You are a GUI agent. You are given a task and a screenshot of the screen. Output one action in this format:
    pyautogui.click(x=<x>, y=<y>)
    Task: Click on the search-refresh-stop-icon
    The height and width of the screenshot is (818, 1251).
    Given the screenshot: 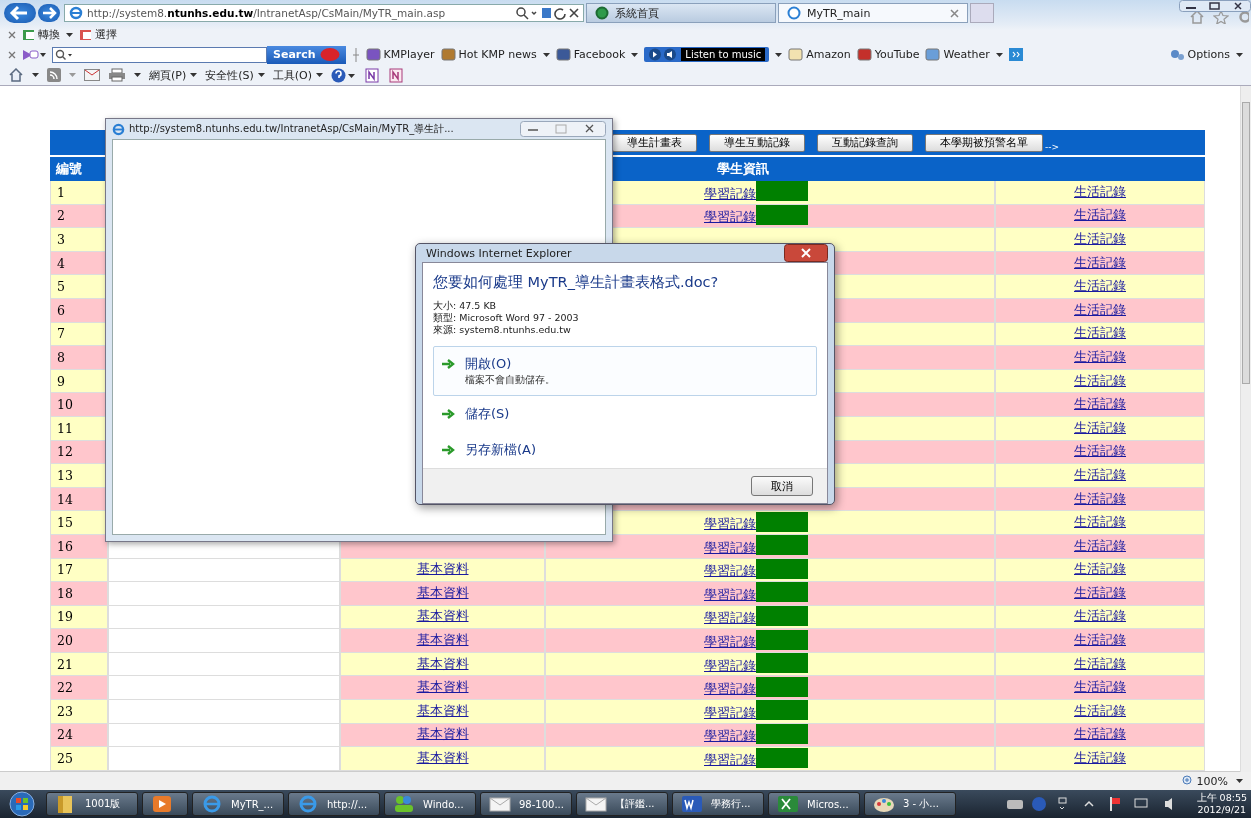 What is the action you would take?
    pyautogui.click(x=547, y=13)
    